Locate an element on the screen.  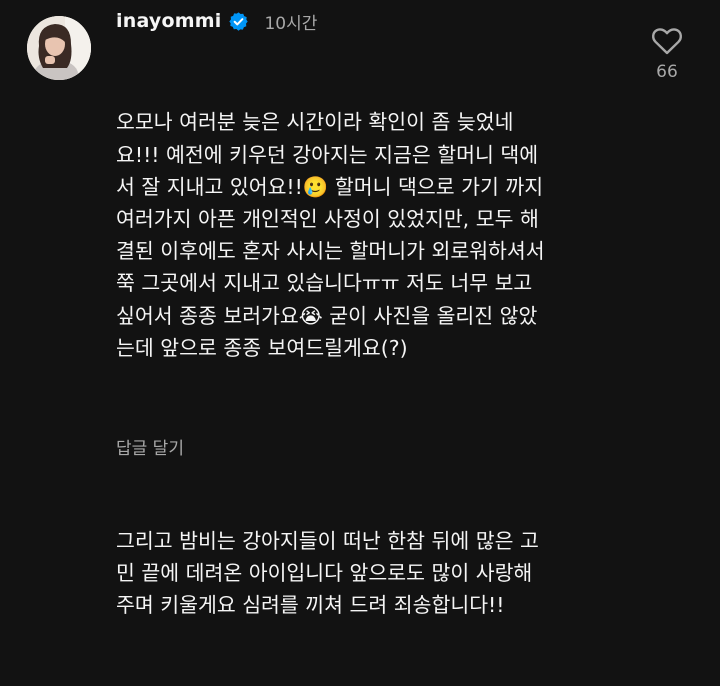
username: inayommi is located at coordinates (168, 21).